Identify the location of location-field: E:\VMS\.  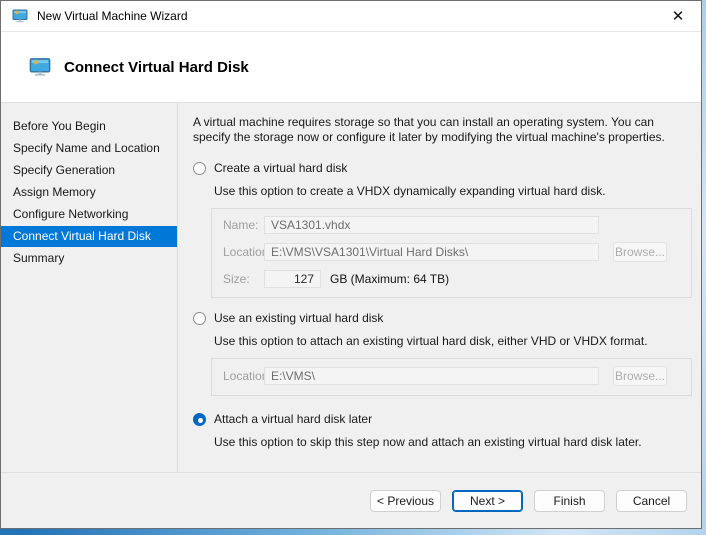
(431, 376).